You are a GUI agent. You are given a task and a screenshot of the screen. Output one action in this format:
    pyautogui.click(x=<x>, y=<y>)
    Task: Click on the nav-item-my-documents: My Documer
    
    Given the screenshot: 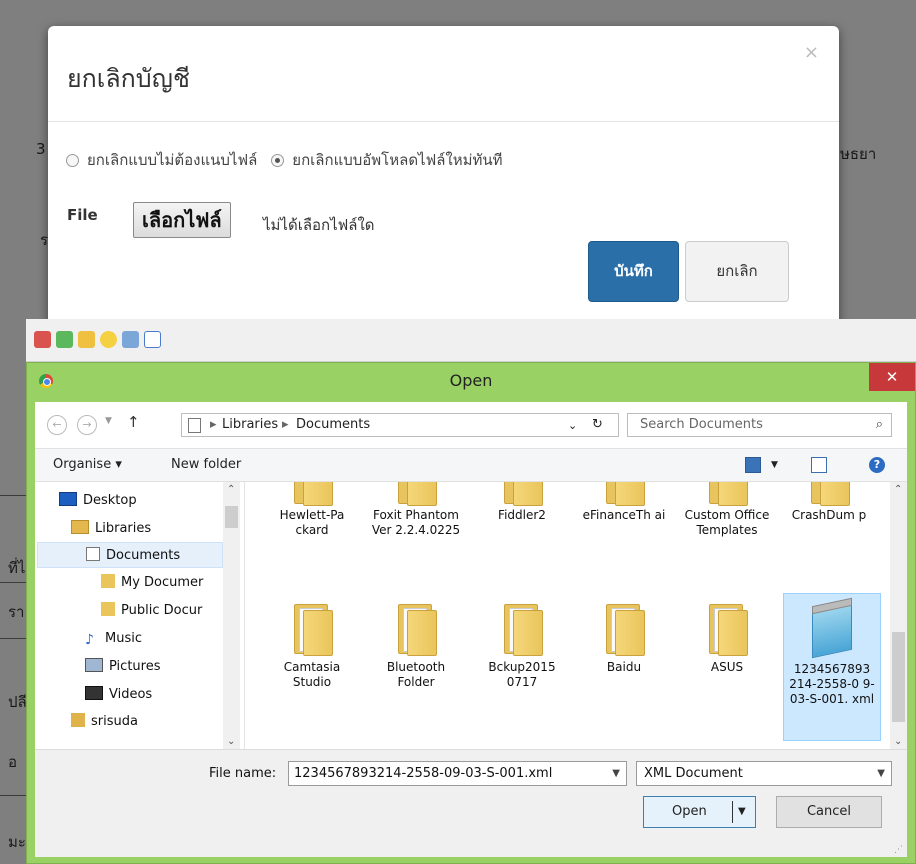 What is the action you would take?
    pyautogui.click(x=152, y=583)
    